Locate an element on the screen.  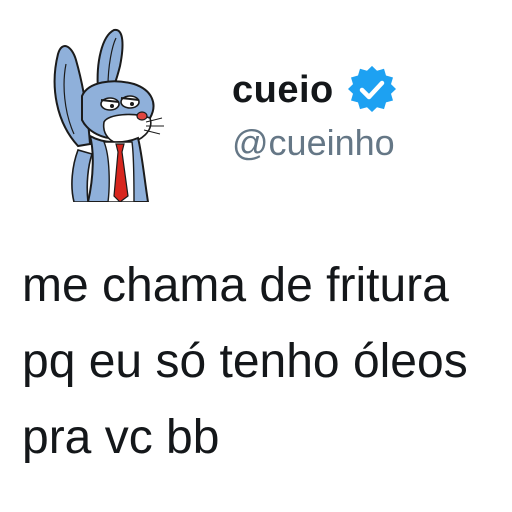
bugs-bunny-avatar-icon is located at coordinates (103, 114).